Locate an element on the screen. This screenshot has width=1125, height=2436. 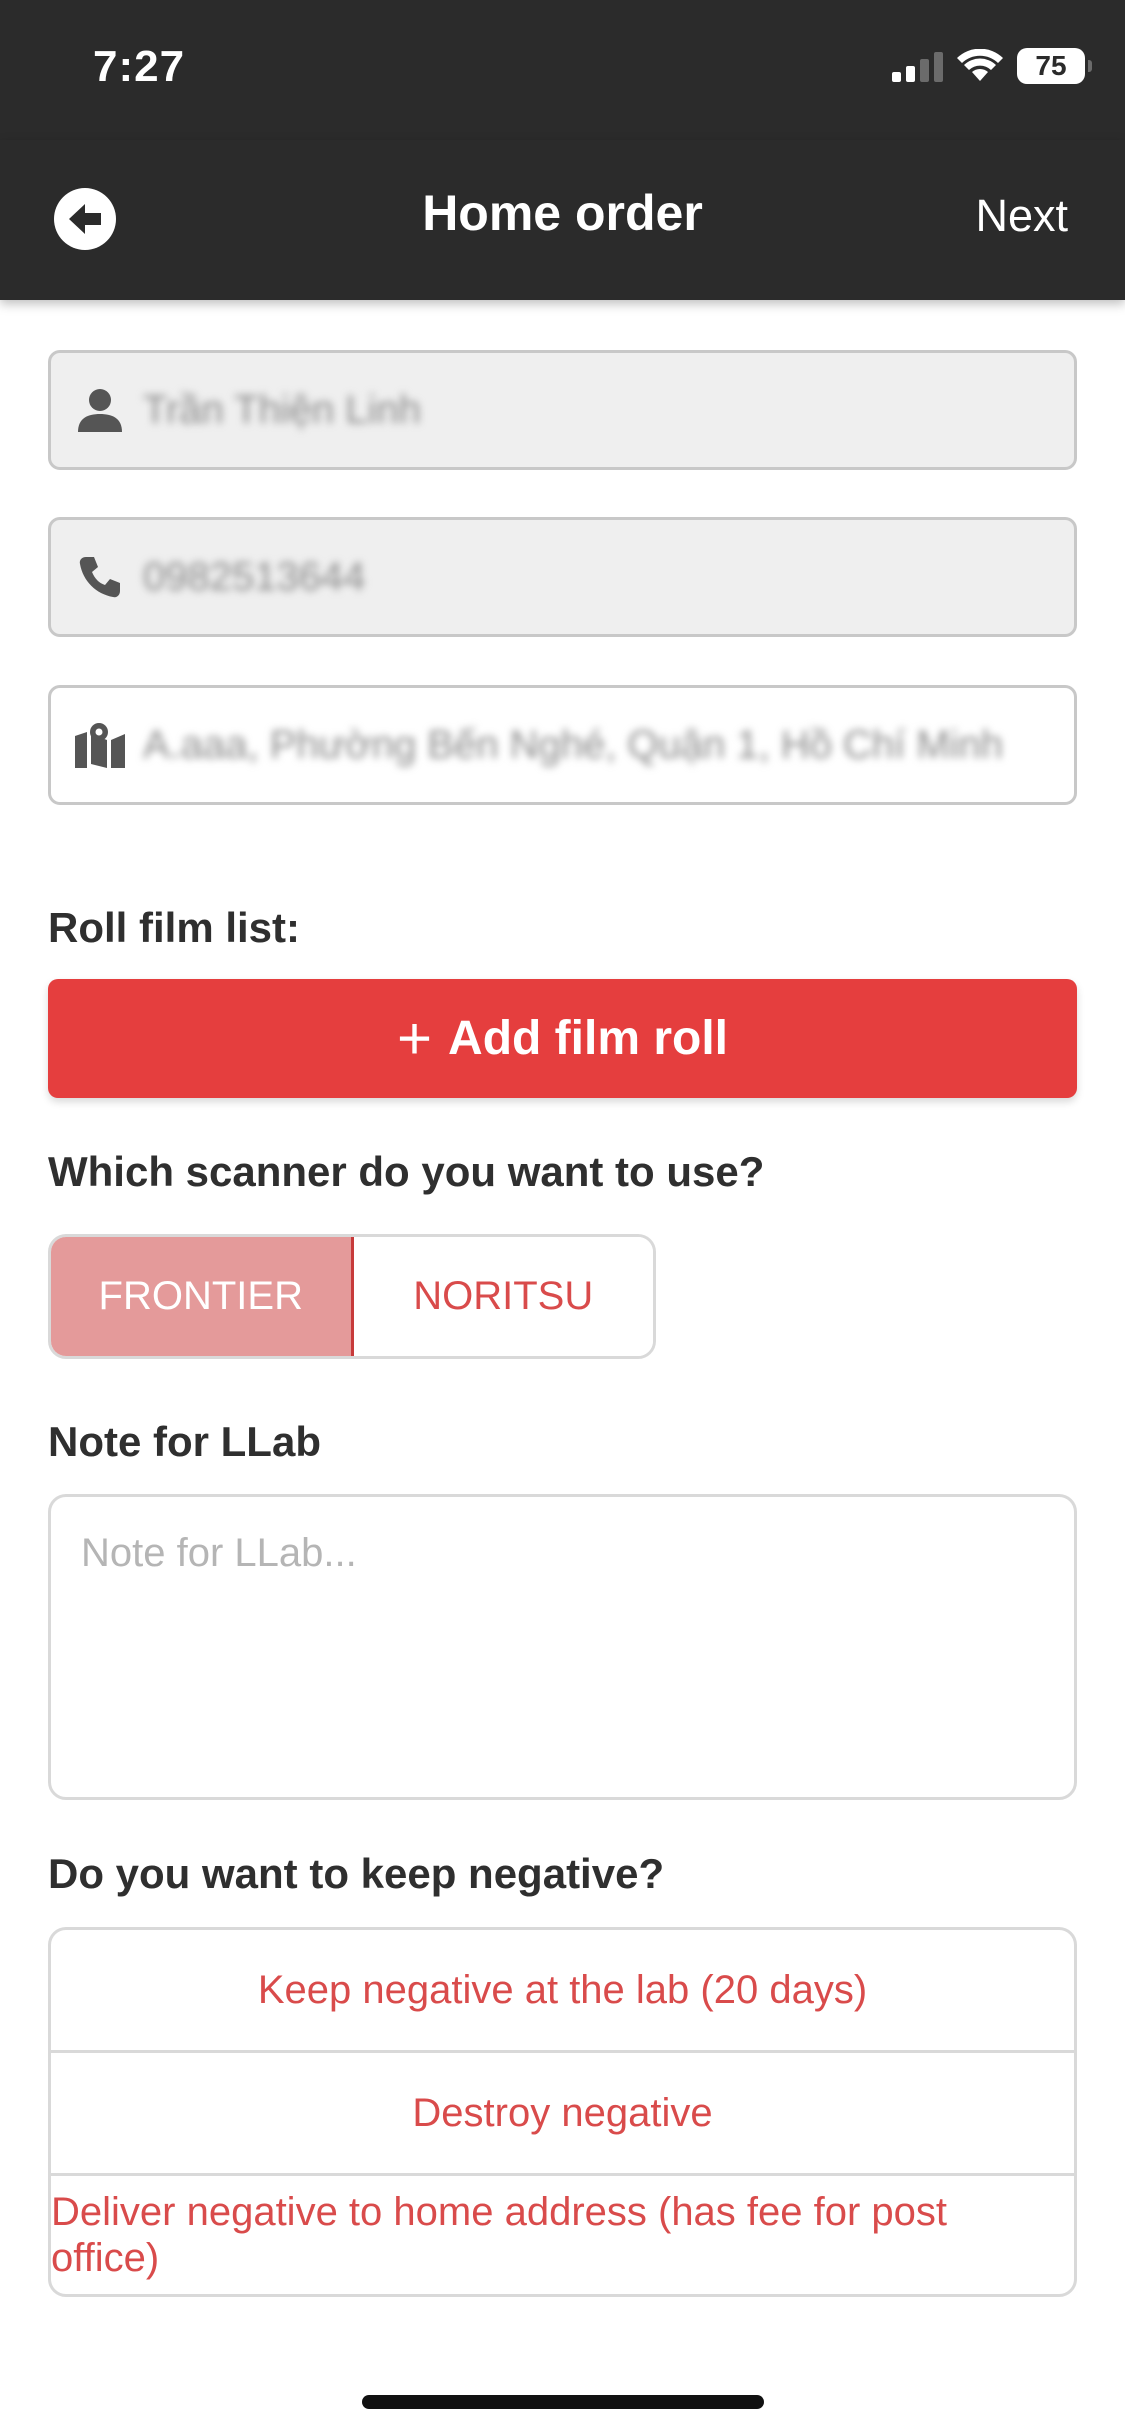
phone-value: 0982513644 is located at coordinates (254, 576).